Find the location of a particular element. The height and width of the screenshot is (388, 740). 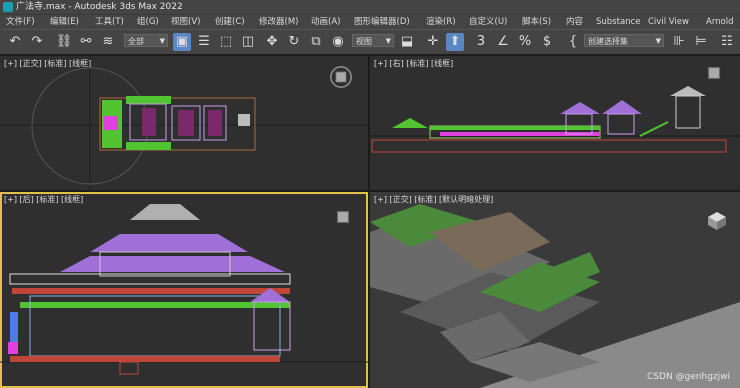

watermark-text: CSDN @genhgzjwi is located at coordinates (688, 377).